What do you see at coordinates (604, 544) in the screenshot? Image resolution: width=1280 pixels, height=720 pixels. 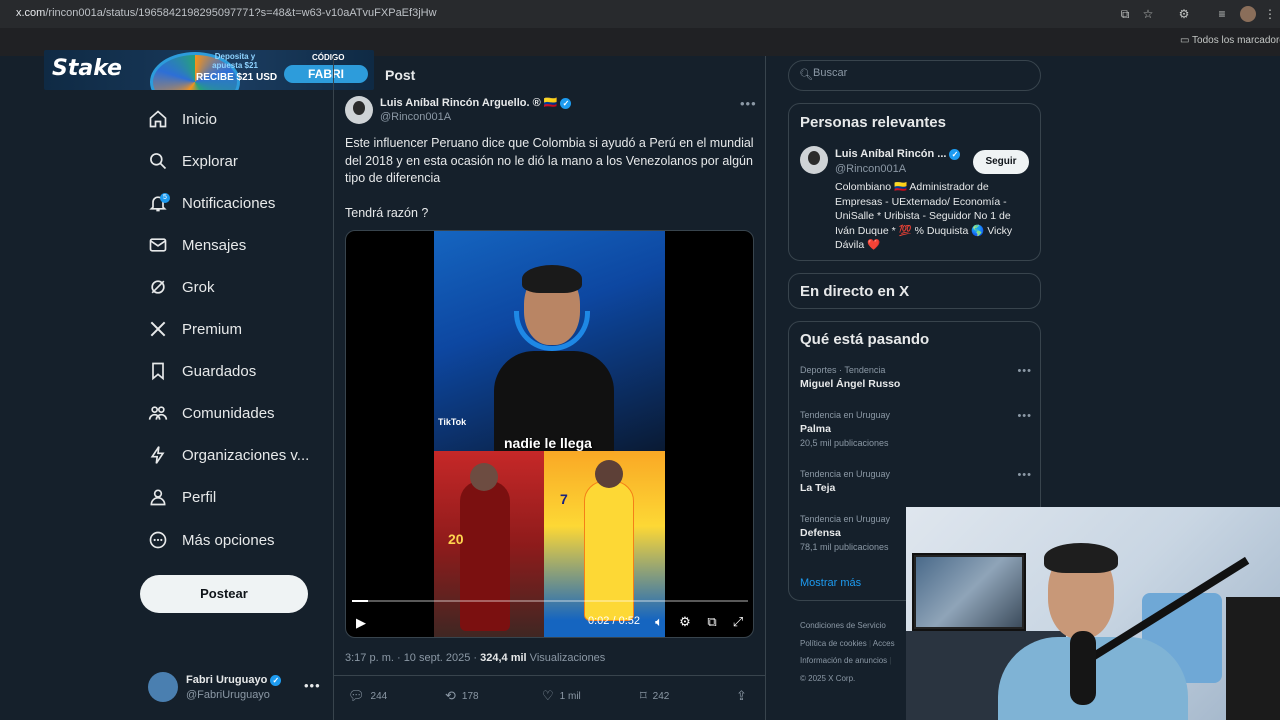 I see `video-frame-player-right: 7` at bounding box center [604, 544].